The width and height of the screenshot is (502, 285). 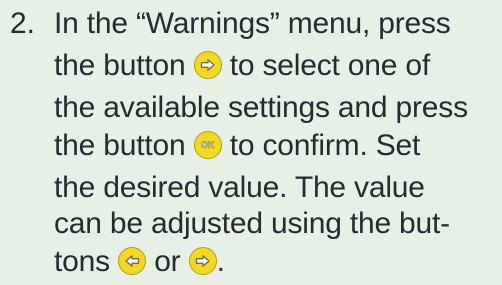 I want to click on line-5: the desired value. The value, so click(x=239, y=187).